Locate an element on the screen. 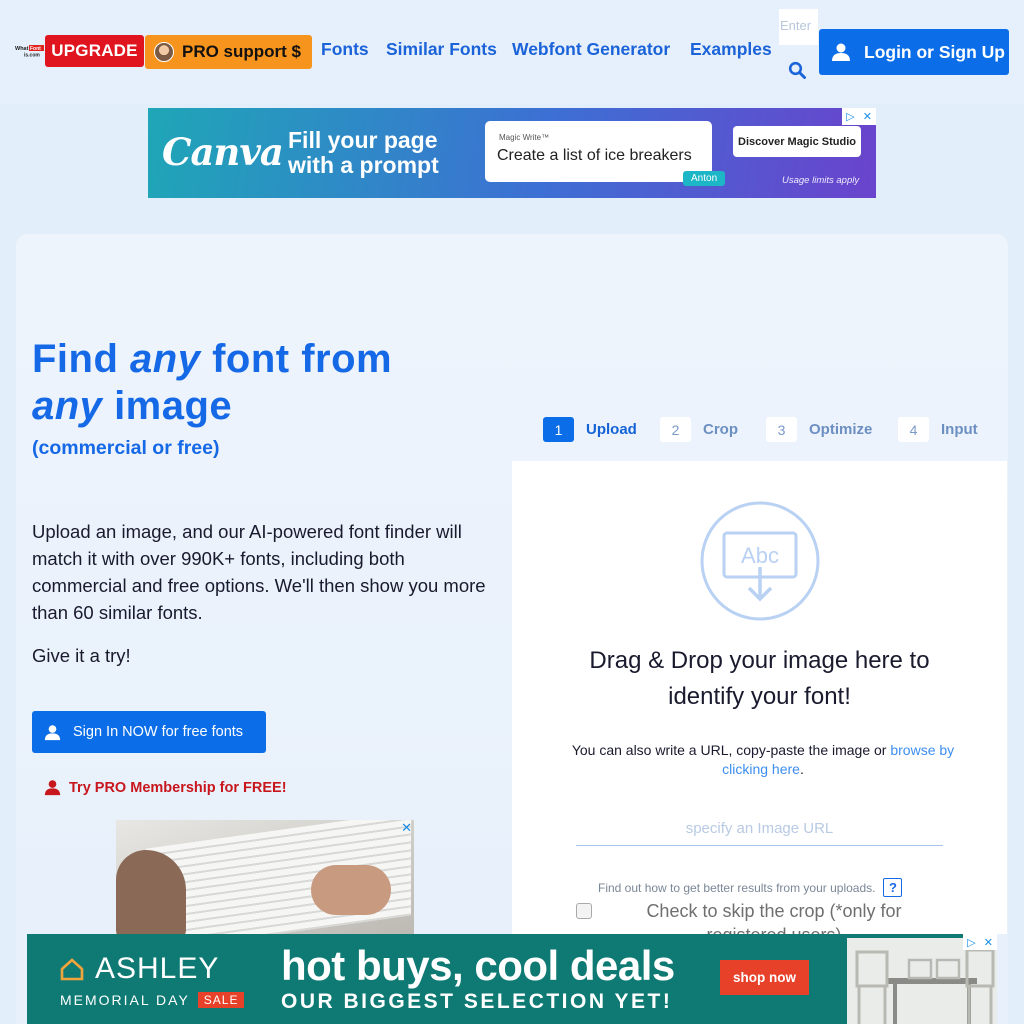 This screenshot has height=1024, width=1024. ad-headline-line2: with a prompt is located at coordinates (363, 165).